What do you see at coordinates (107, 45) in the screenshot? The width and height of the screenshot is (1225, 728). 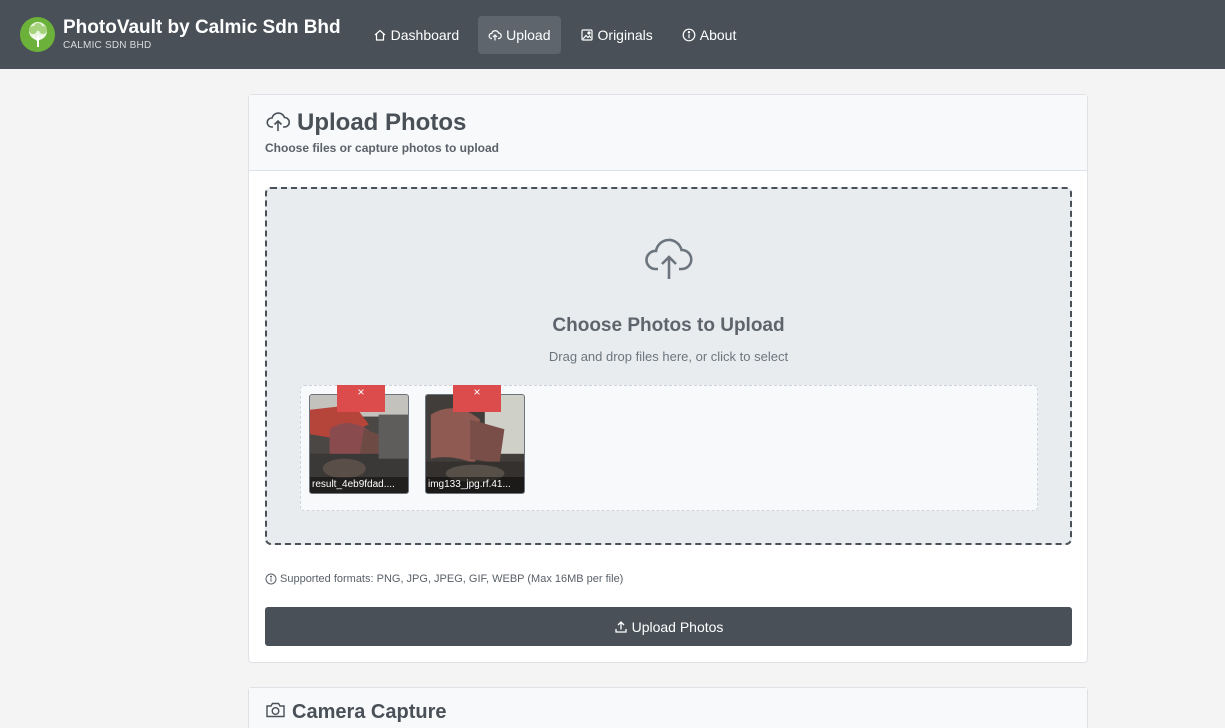 I see `brand-subtitle: CALMIC SDN BHD` at bounding box center [107, 45].